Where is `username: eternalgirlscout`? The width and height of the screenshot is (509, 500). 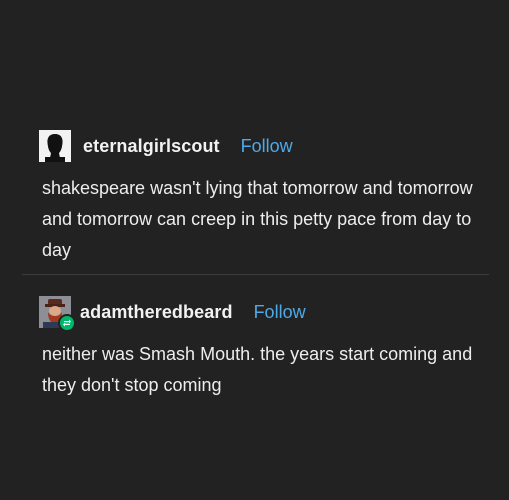 username: eternalgirlscout is located at coordinates (151, 146).